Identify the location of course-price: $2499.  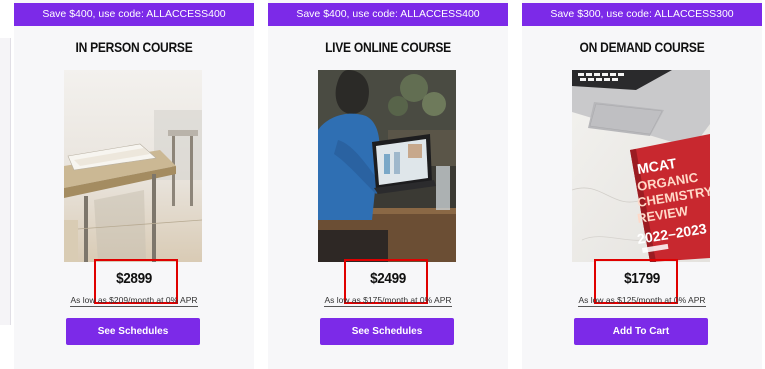
(388, 278).